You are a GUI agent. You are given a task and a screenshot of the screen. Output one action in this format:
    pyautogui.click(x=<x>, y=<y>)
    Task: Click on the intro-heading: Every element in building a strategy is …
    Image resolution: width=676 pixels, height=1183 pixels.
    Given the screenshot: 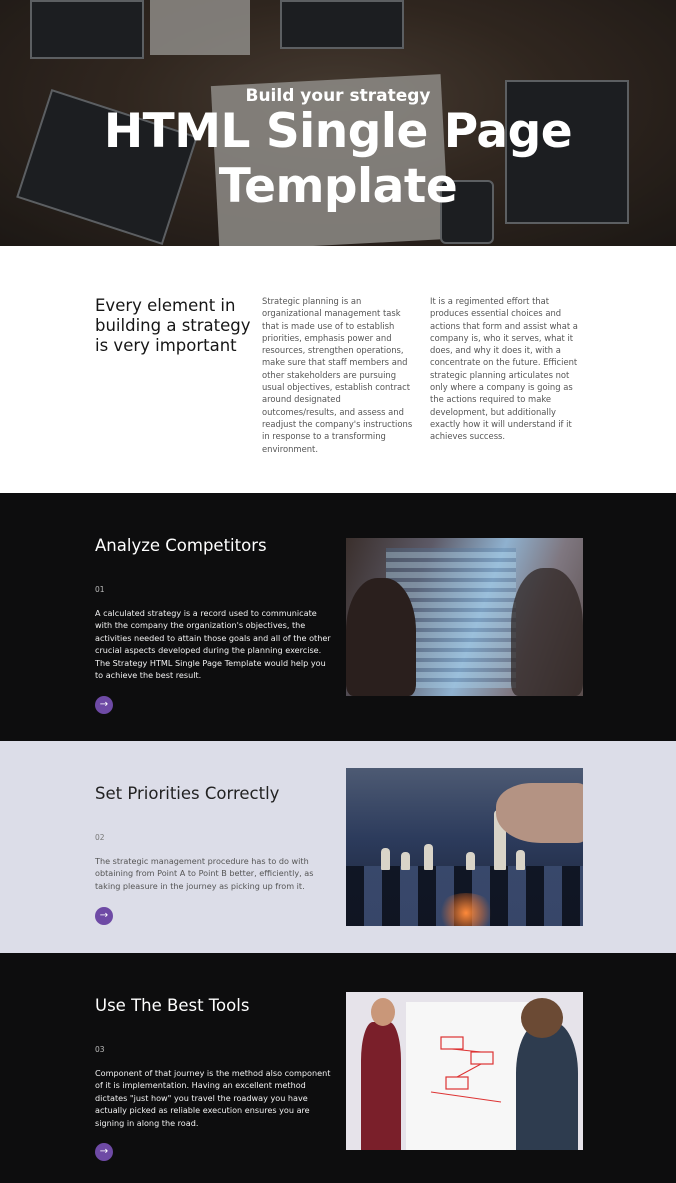 What is the action you would take?
    pyautogui.click(x=173, y=325)
    